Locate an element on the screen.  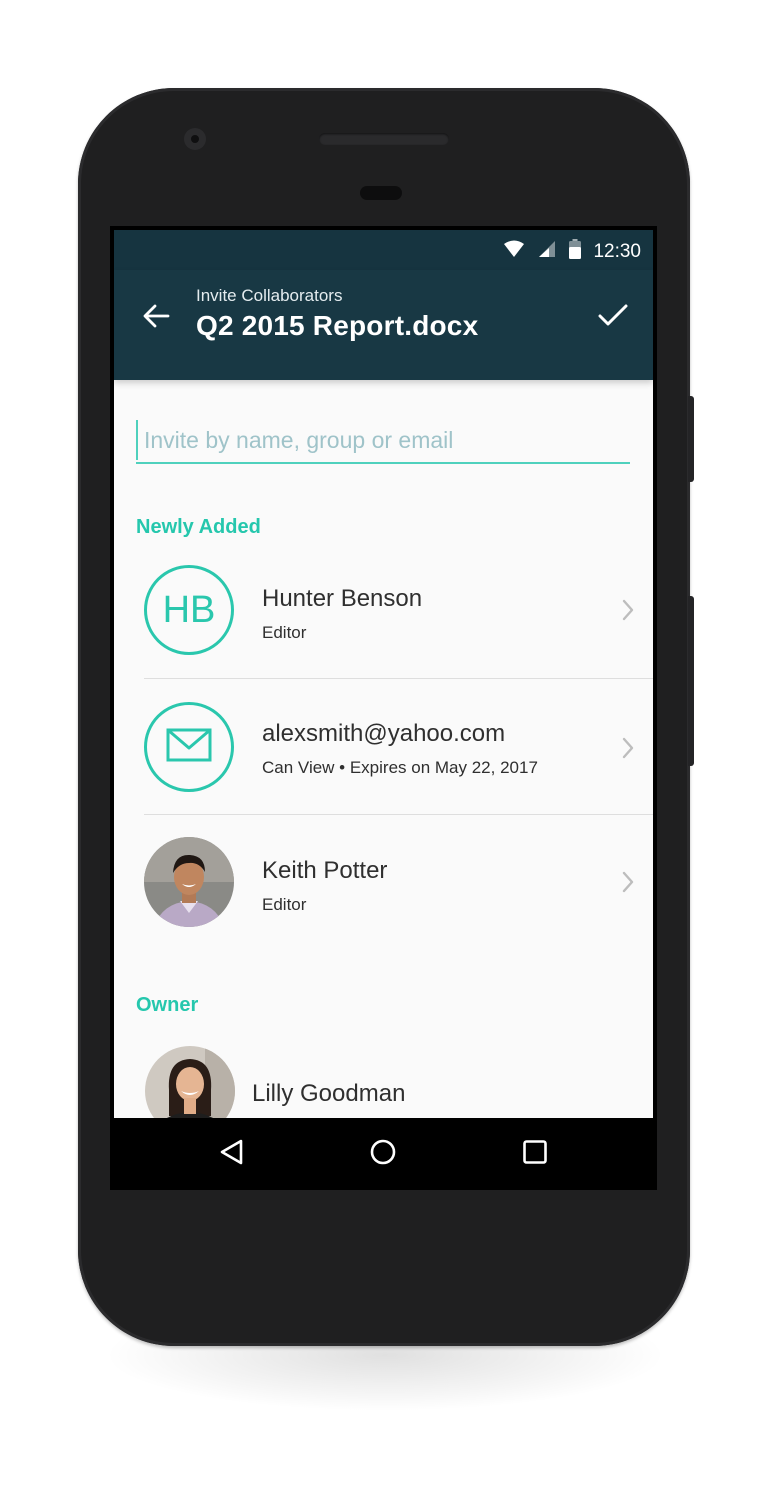
arrow-left-icon is located at coordinates (156, 318).